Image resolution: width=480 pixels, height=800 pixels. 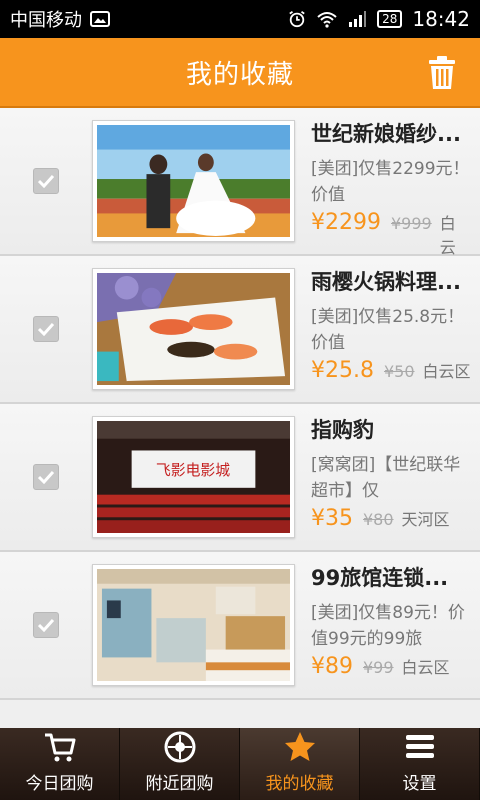 I want to click on item-price: ¥25.8, so click(x=342, y=370).